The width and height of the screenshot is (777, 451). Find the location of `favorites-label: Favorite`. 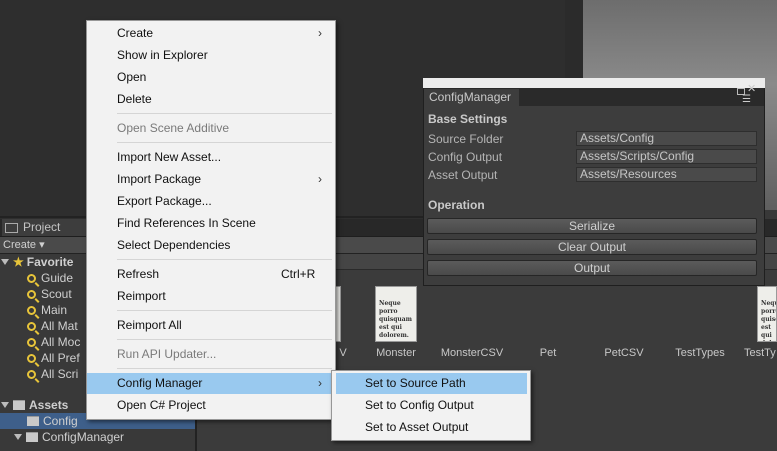

favorites-label: Favorite is located at coordinates (50, 262).